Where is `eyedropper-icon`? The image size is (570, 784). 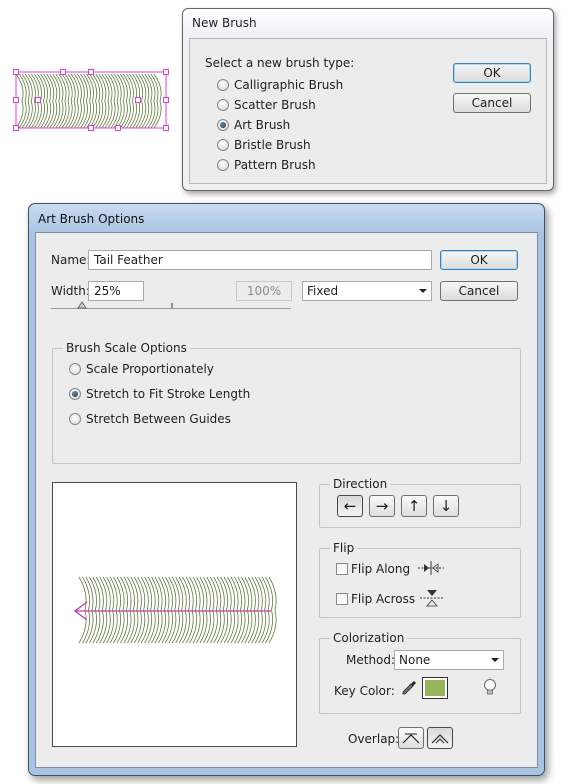 eyedropper-icon is located at coordinates (409, 688).